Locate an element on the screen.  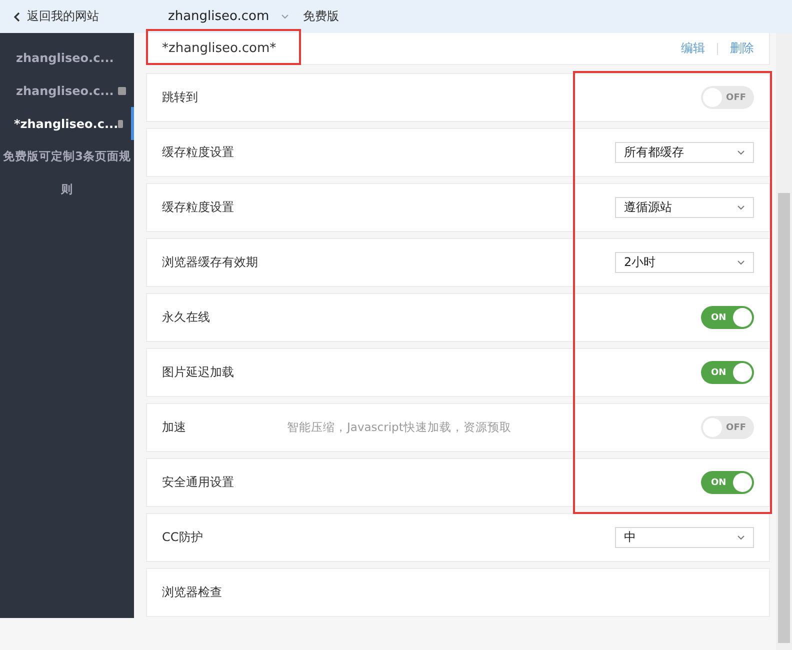
setting-hint: 智能压缩，Javascript快速加载，资源预取 is located at coordinates (399, 427).